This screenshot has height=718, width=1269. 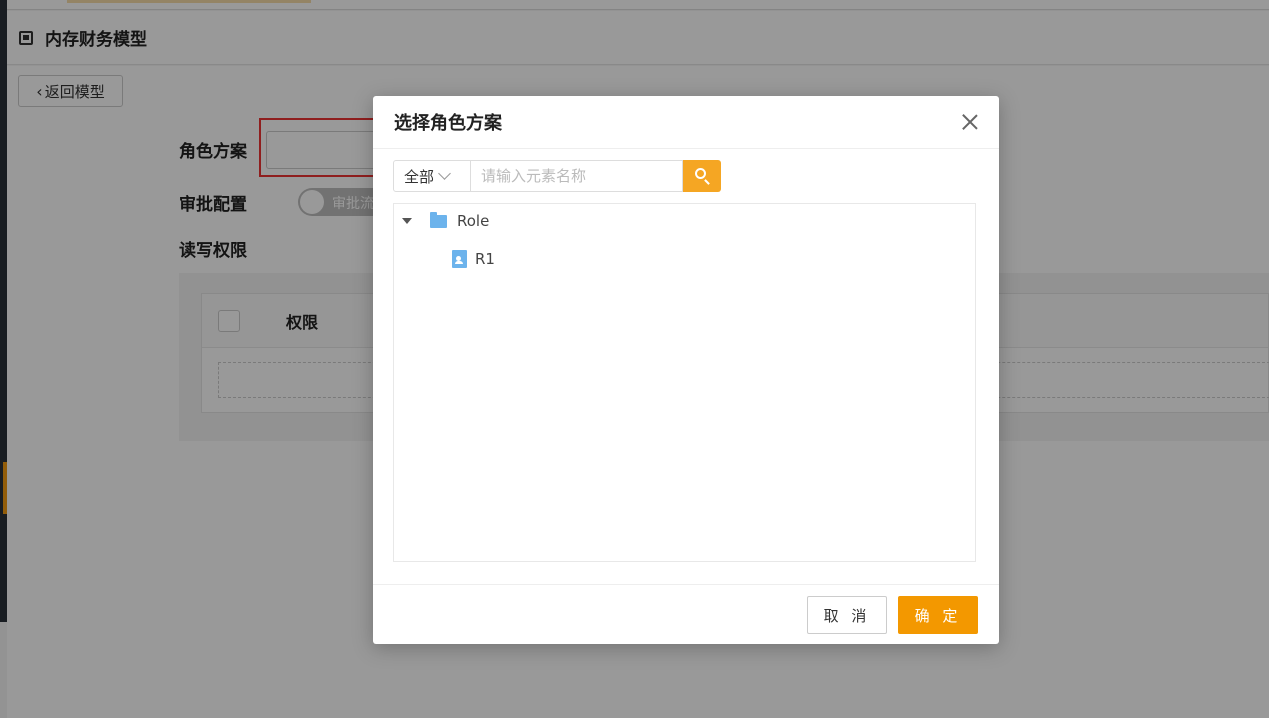 I want to click on search-button, so click(x=702, y=176).